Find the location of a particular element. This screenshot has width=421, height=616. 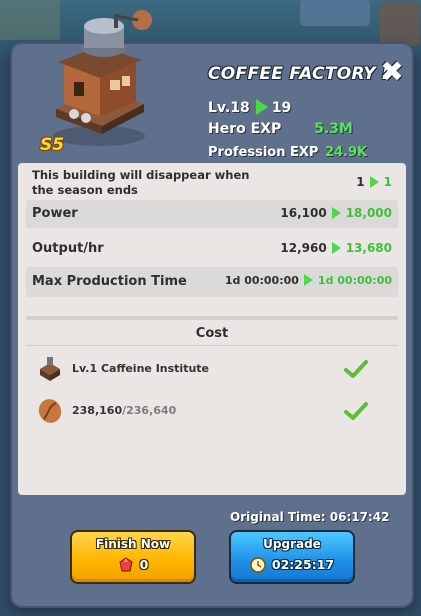

finish-now-cost-line: 0 is located at coordinates (133, 564).